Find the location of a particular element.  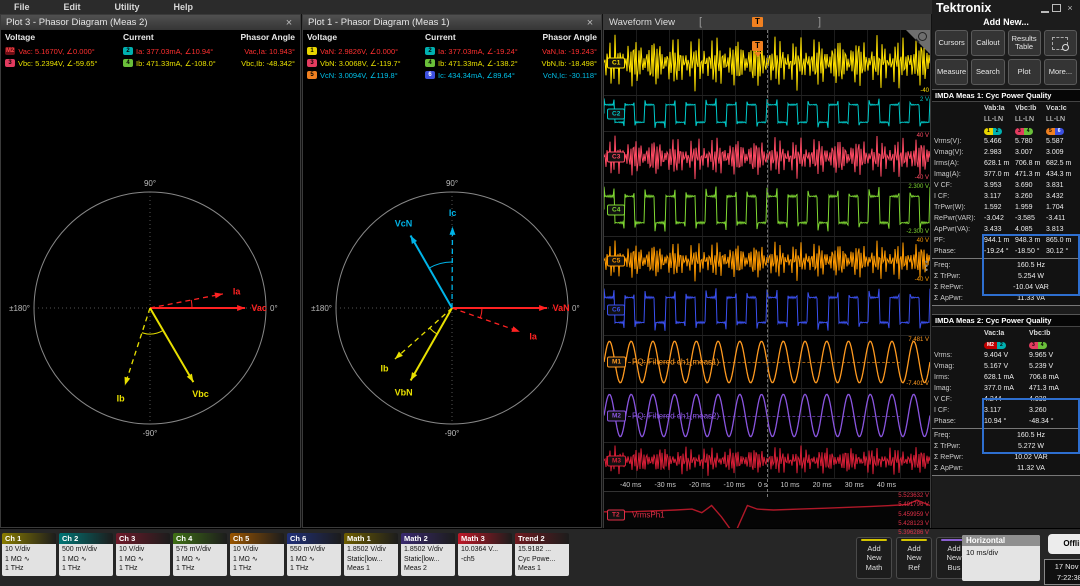

summary-label: Freq: is located at coordinates (942, 435).